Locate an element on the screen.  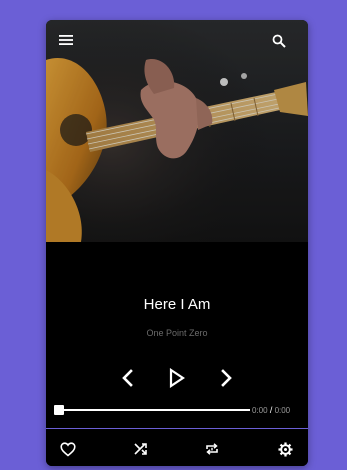
favorite-button is located at coordinates (68, 449).